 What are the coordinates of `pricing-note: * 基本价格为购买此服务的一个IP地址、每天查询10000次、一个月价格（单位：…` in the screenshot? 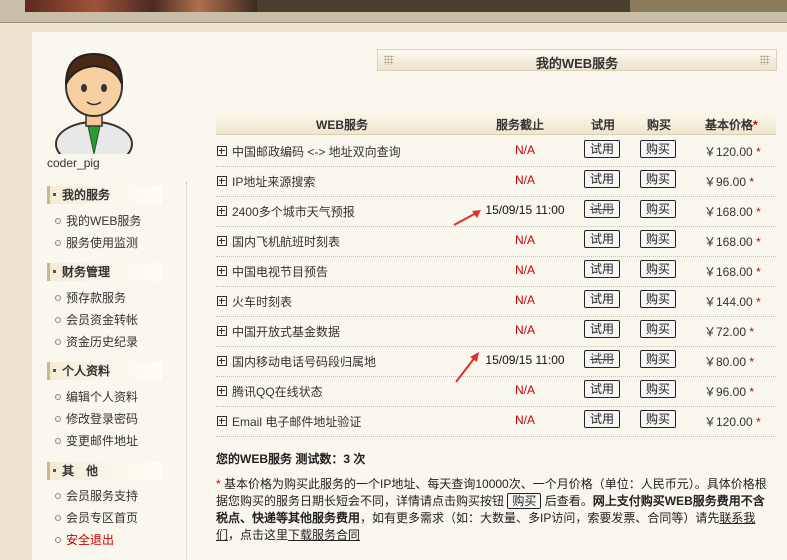 It's located at (491, 509).